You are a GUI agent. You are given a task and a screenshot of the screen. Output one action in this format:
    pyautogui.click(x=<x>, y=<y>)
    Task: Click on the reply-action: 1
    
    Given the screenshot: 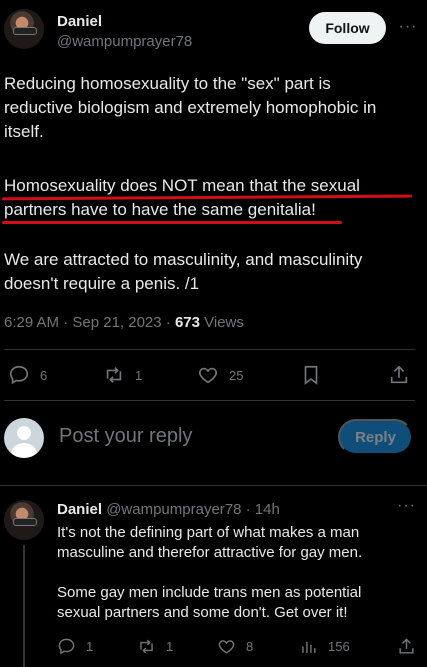 What is the action you would take?
    pyautogui.click(x=75, y=646)
    